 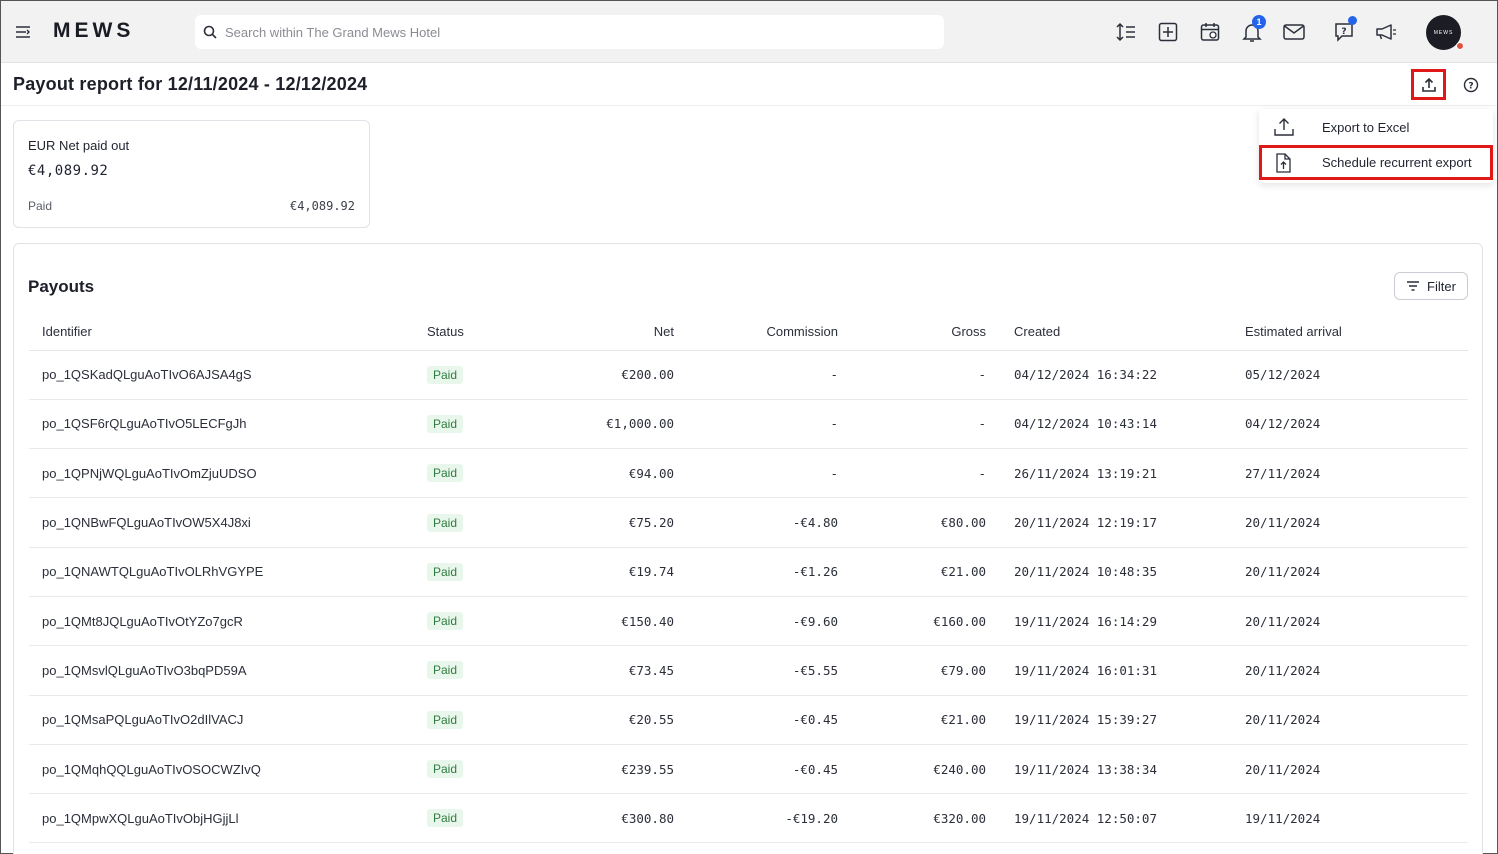 What do you see at coordinates (1284, 128) in the screenshot?
I see `upload-icon` at bounding box center [1284, 128].